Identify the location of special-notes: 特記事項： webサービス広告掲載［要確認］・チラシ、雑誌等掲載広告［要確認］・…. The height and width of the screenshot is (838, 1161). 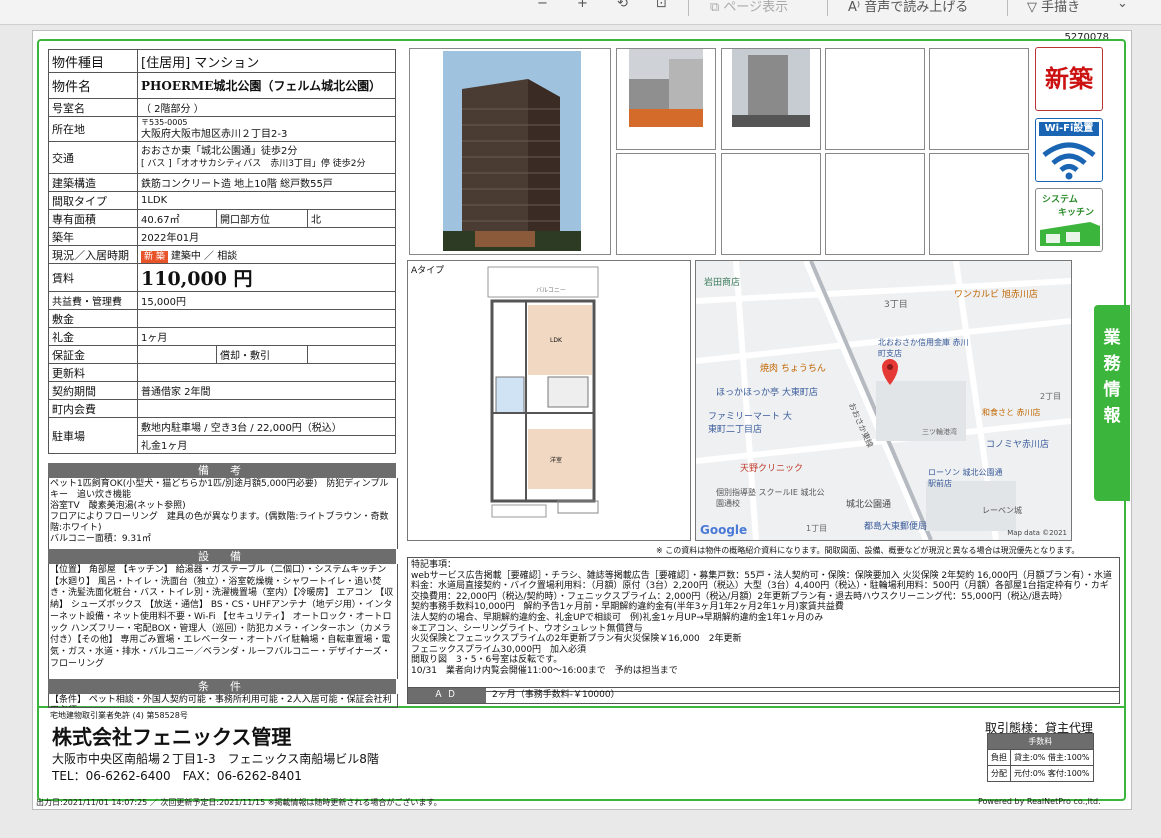
(763, 624).